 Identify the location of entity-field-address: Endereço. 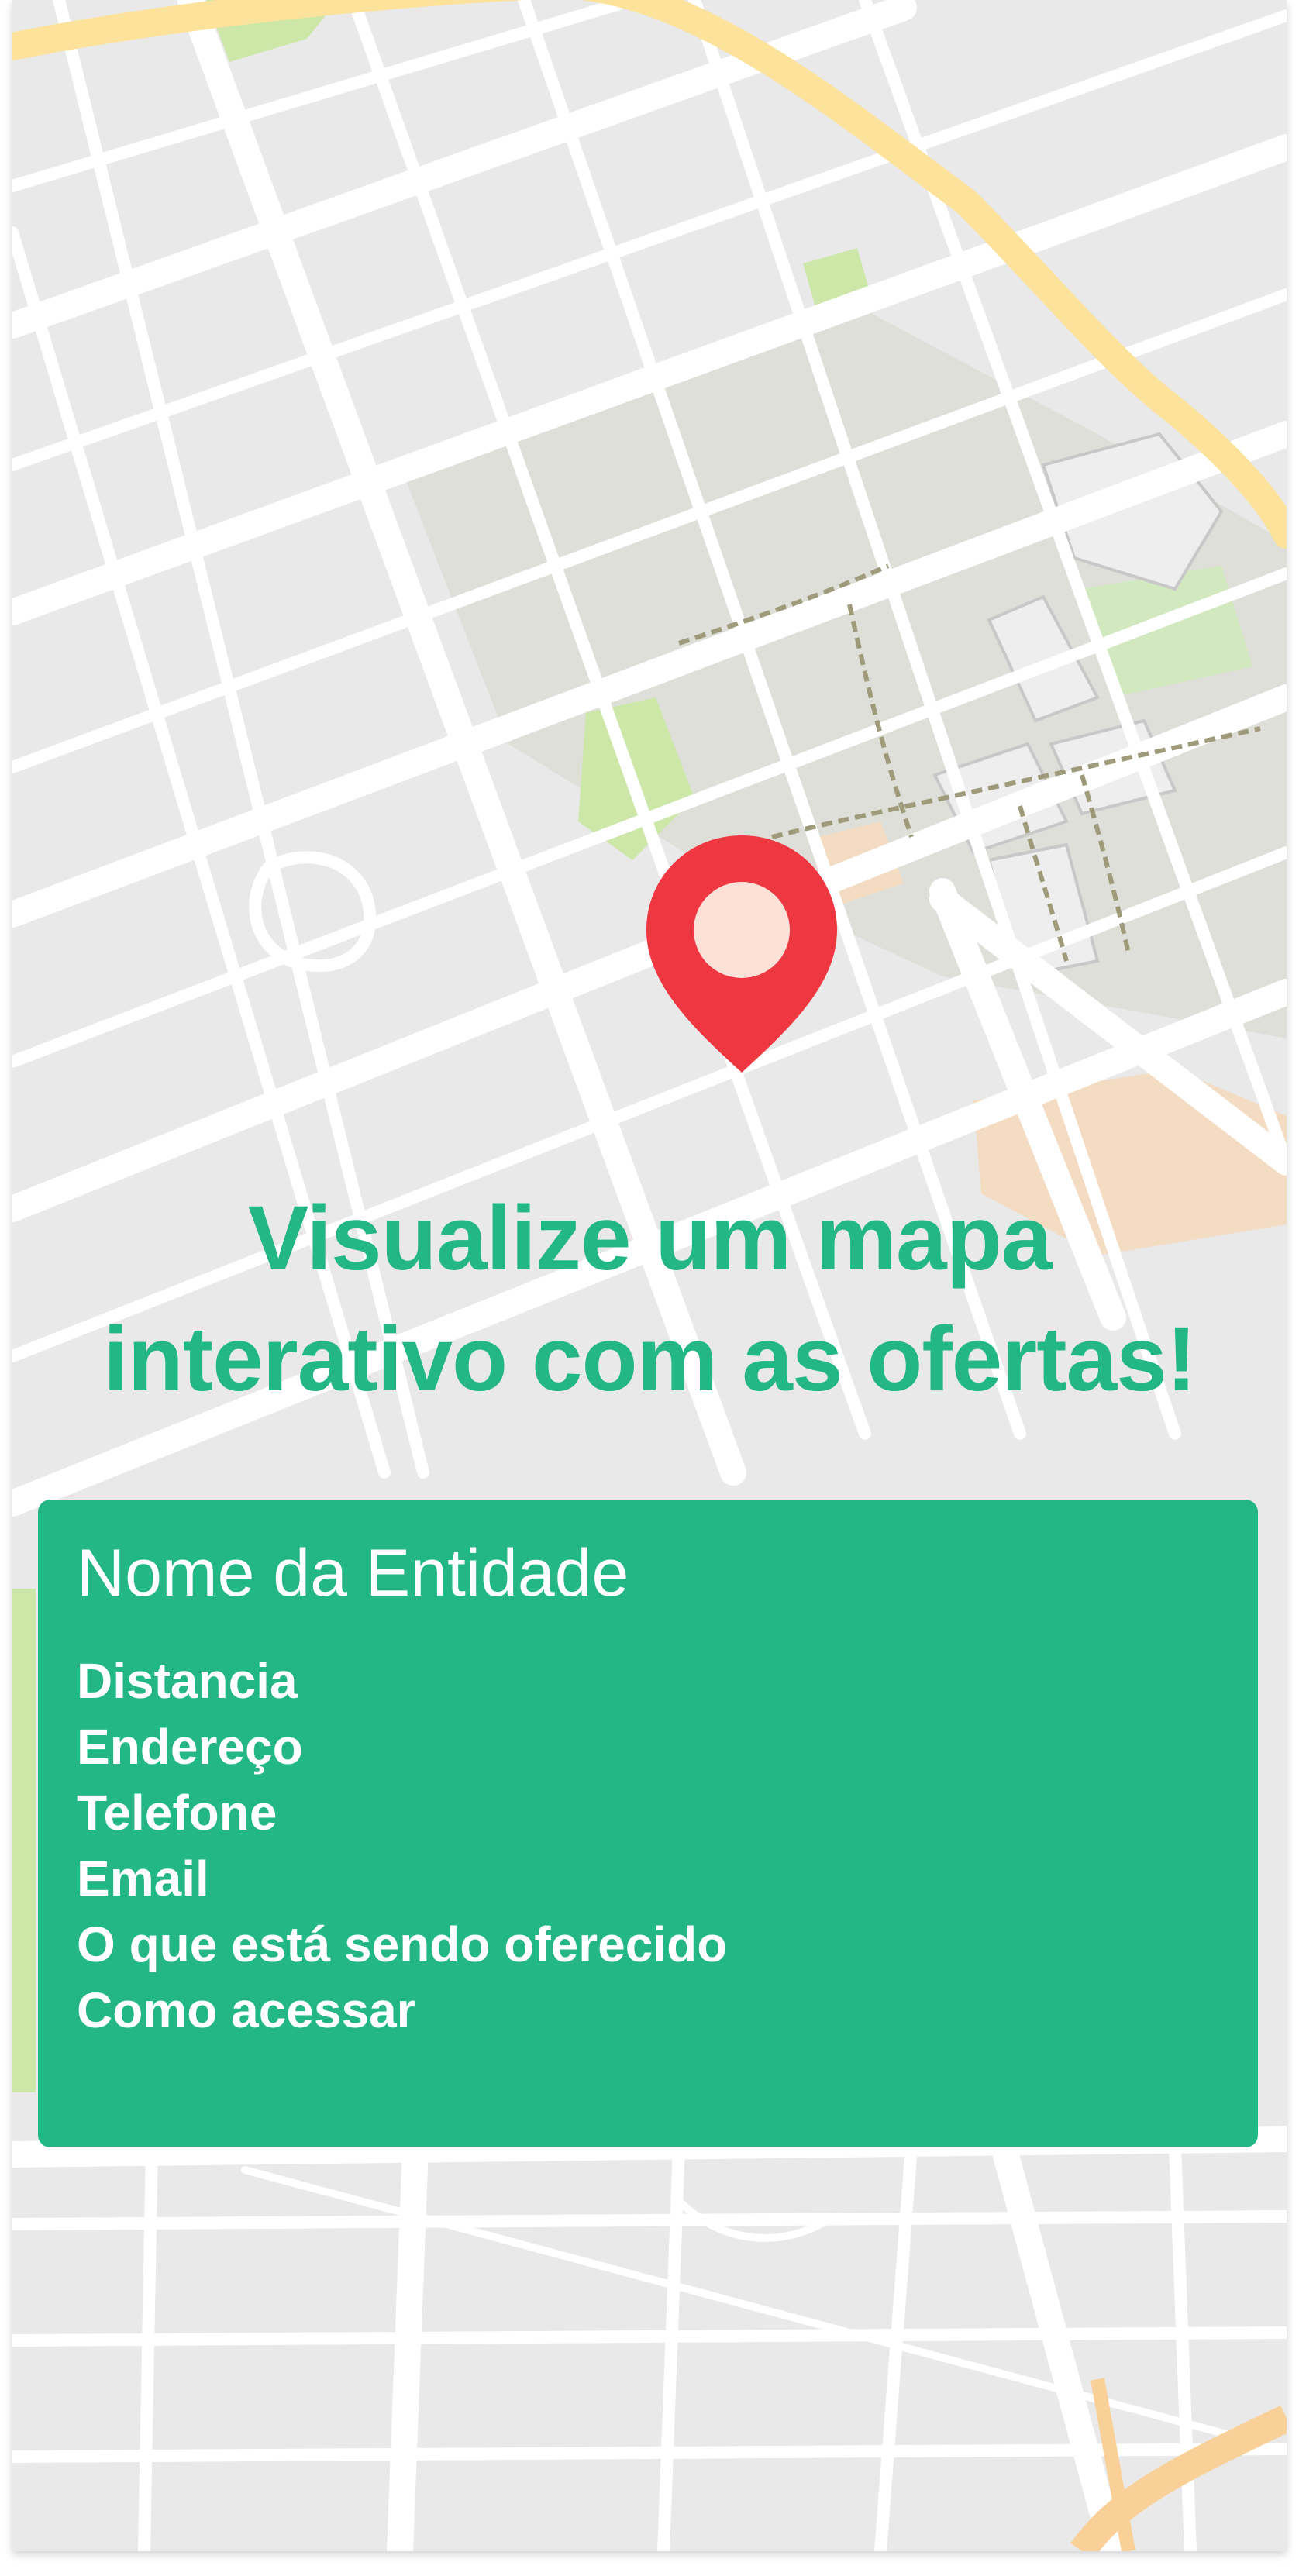
(190, 1747).